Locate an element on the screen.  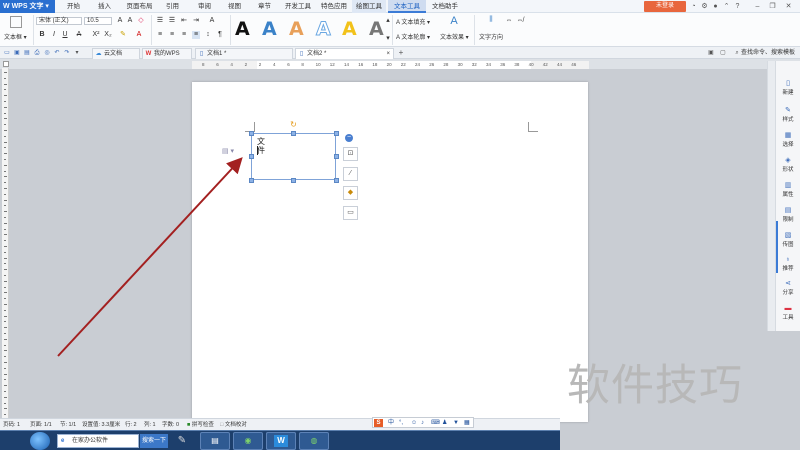
resize-handle-s is located at coordinates (293, 180).